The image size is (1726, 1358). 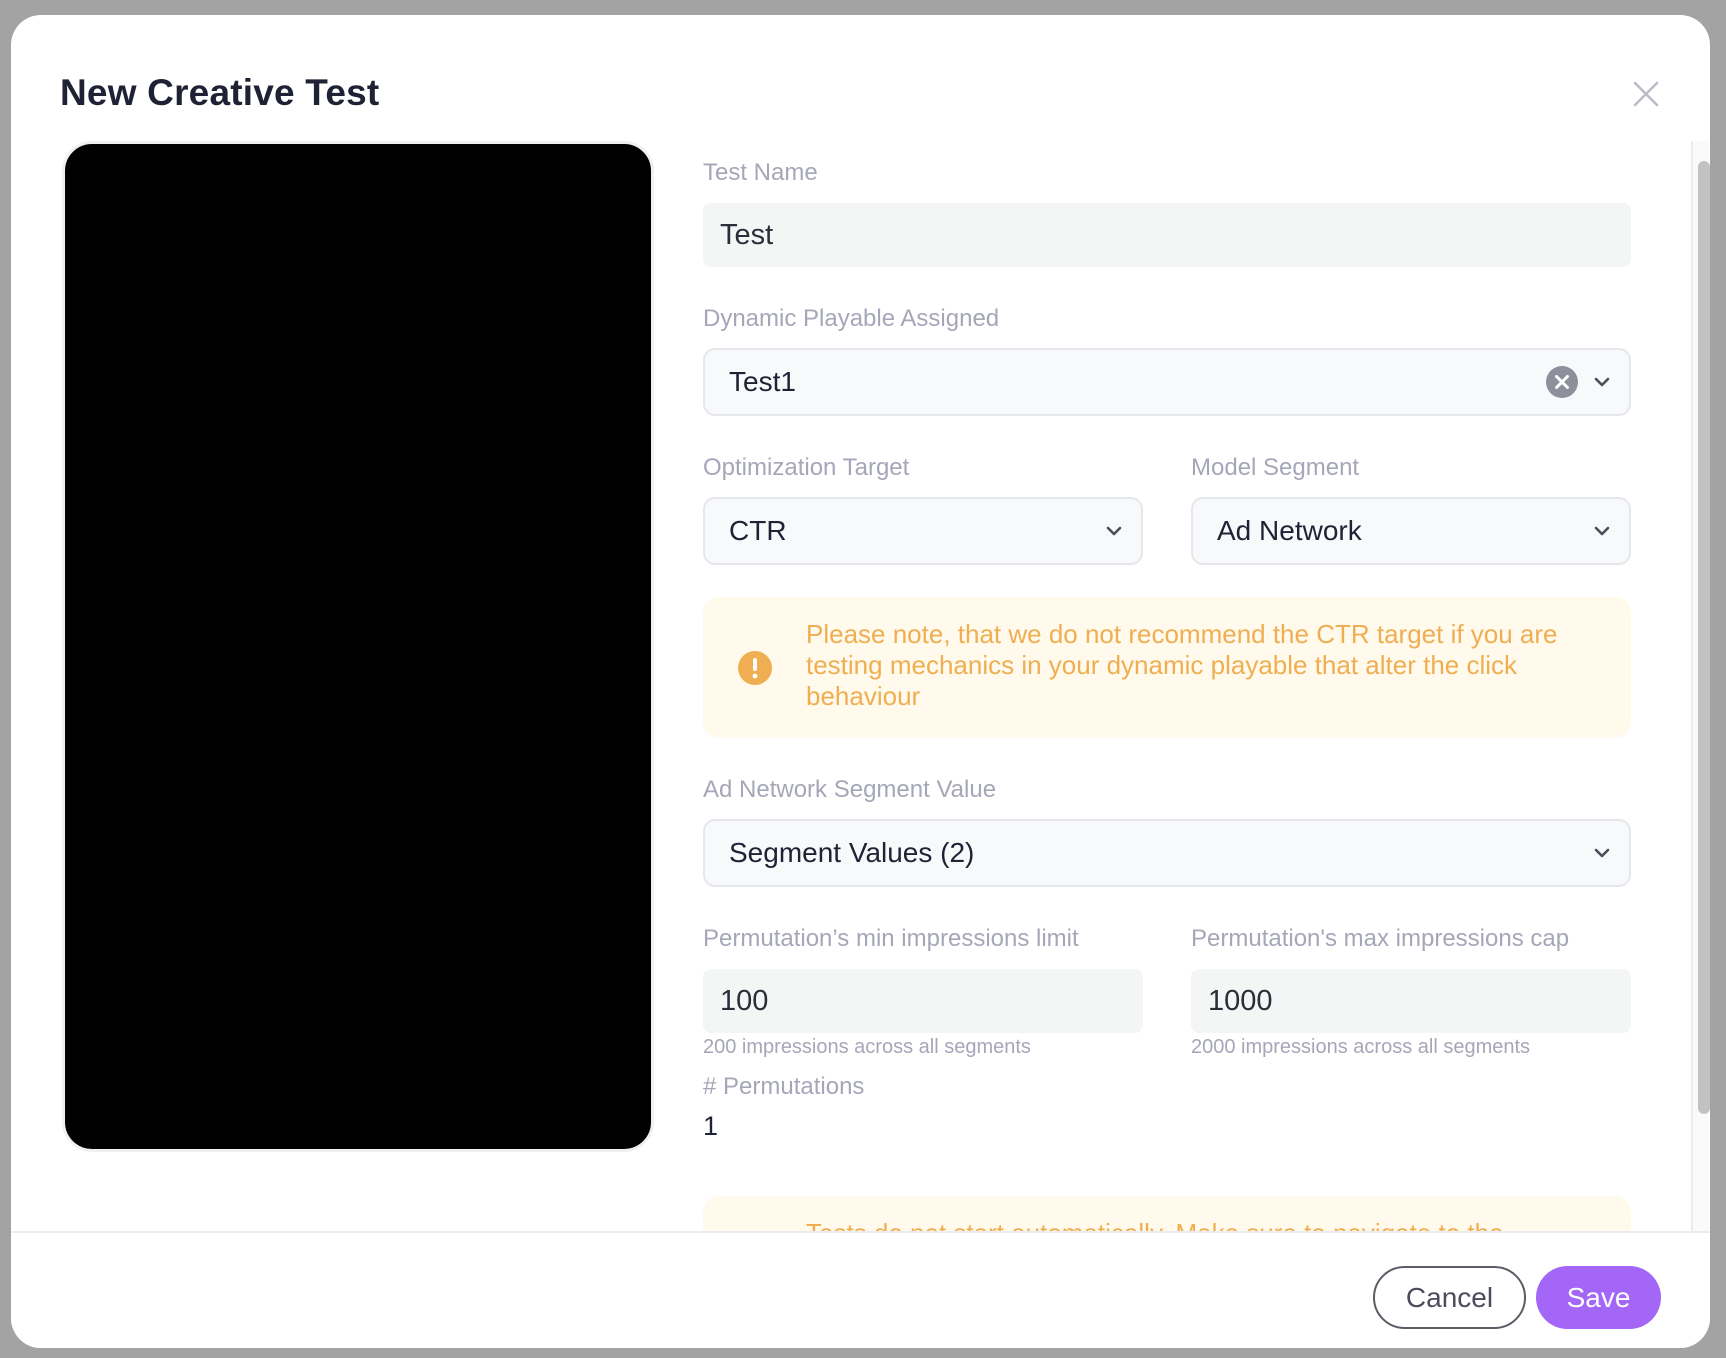 What do you see at coordinates (1361, 1047) in the screenshot?
I see `max-impressions-hint: 2000 impressions across all segments` at bounding box center [1361, 1047].